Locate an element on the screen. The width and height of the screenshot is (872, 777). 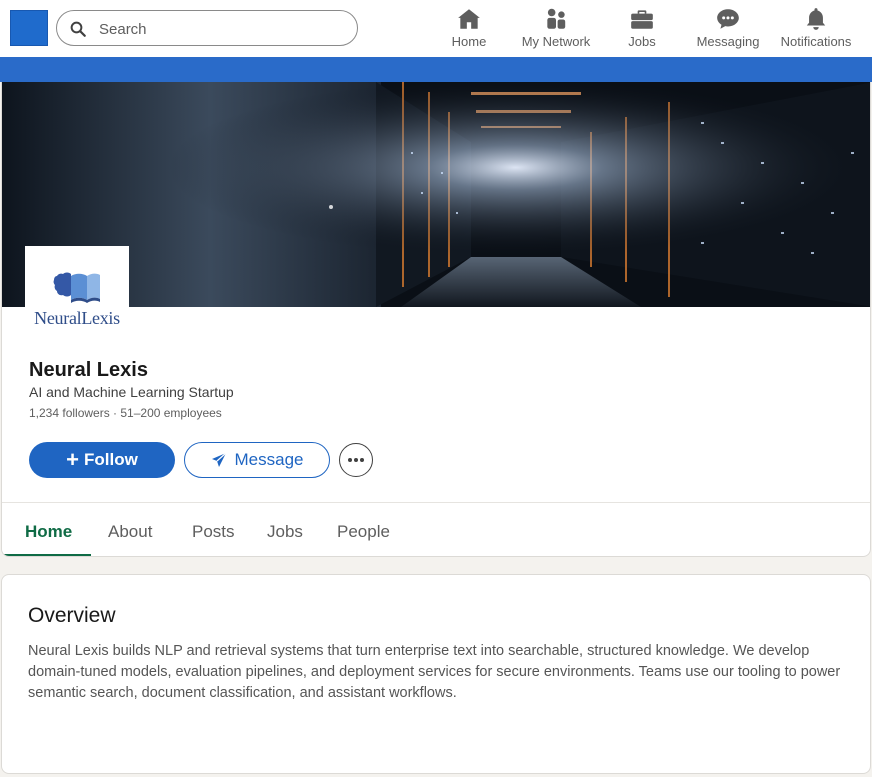
chat-icon is located at coordinates (728, 19).